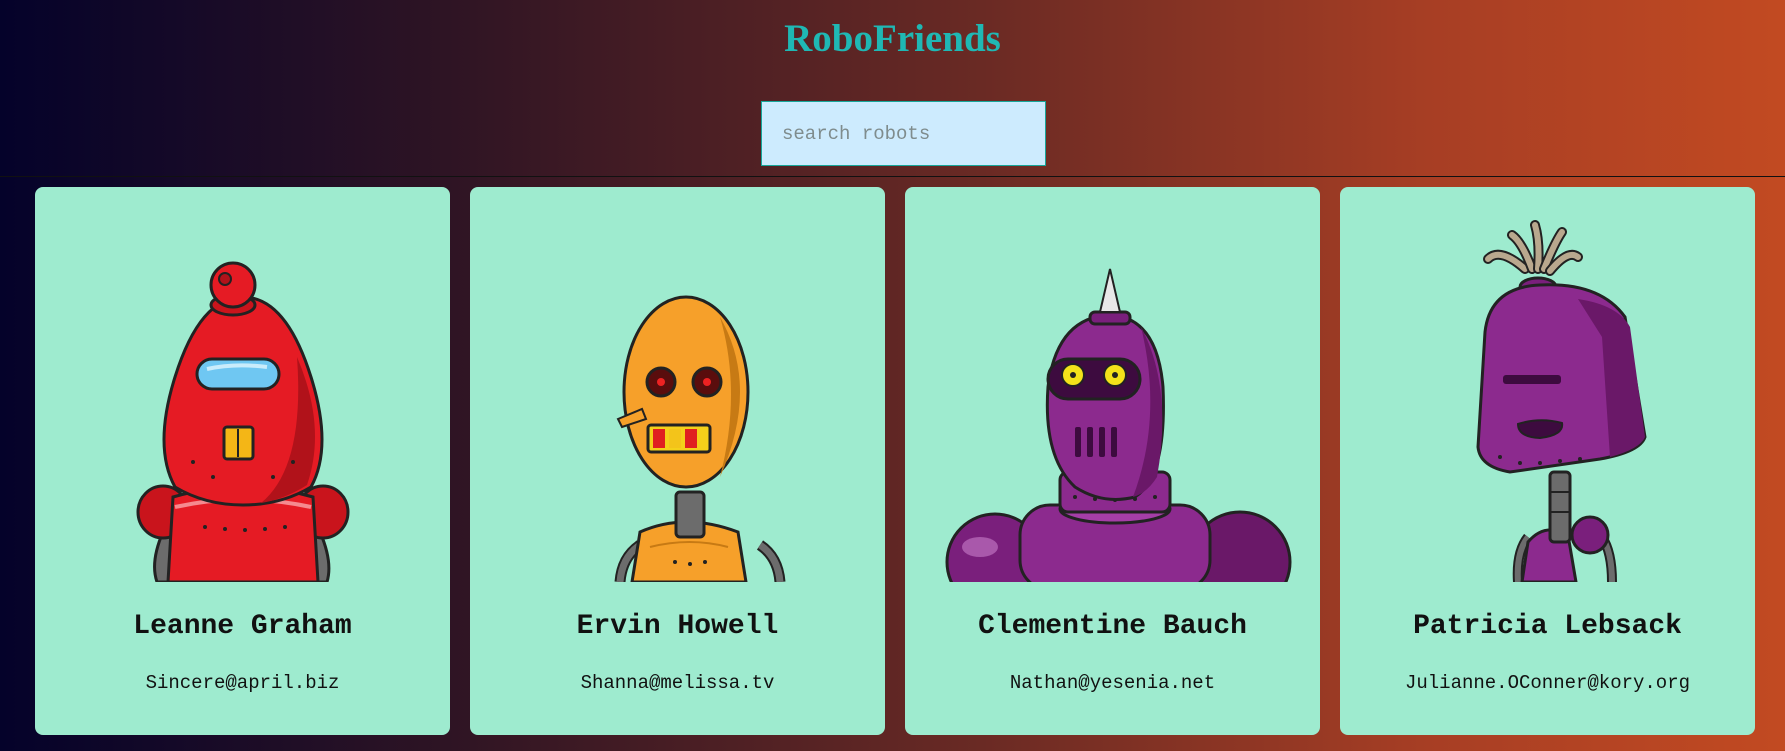 The height and width of the screenshot is (751, 1785). I want to click on robot-name: Ervin Howell, so click(677, 626).